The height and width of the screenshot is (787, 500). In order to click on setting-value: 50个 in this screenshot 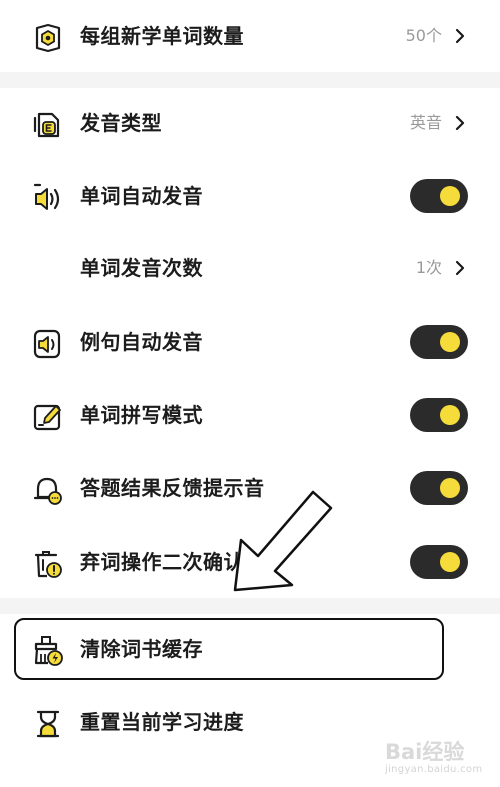, I will do `click(423, 35)`.